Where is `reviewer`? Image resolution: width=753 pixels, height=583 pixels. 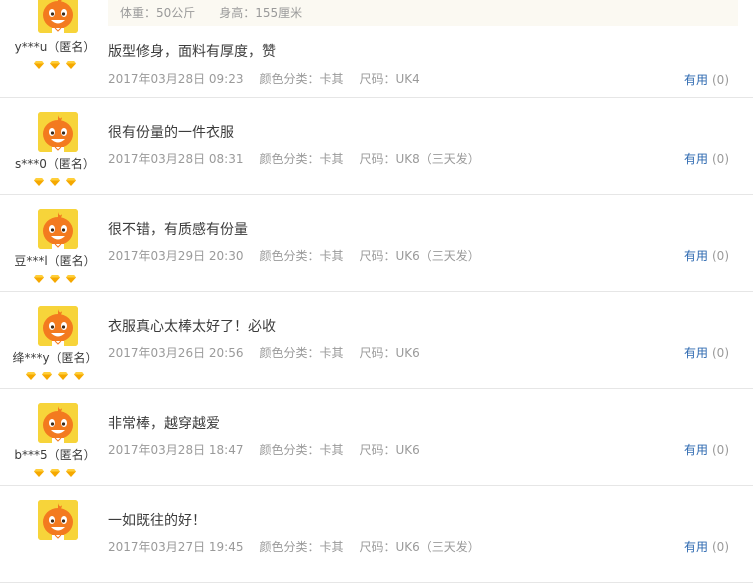 reviewer is located at coordinates (58, 534).